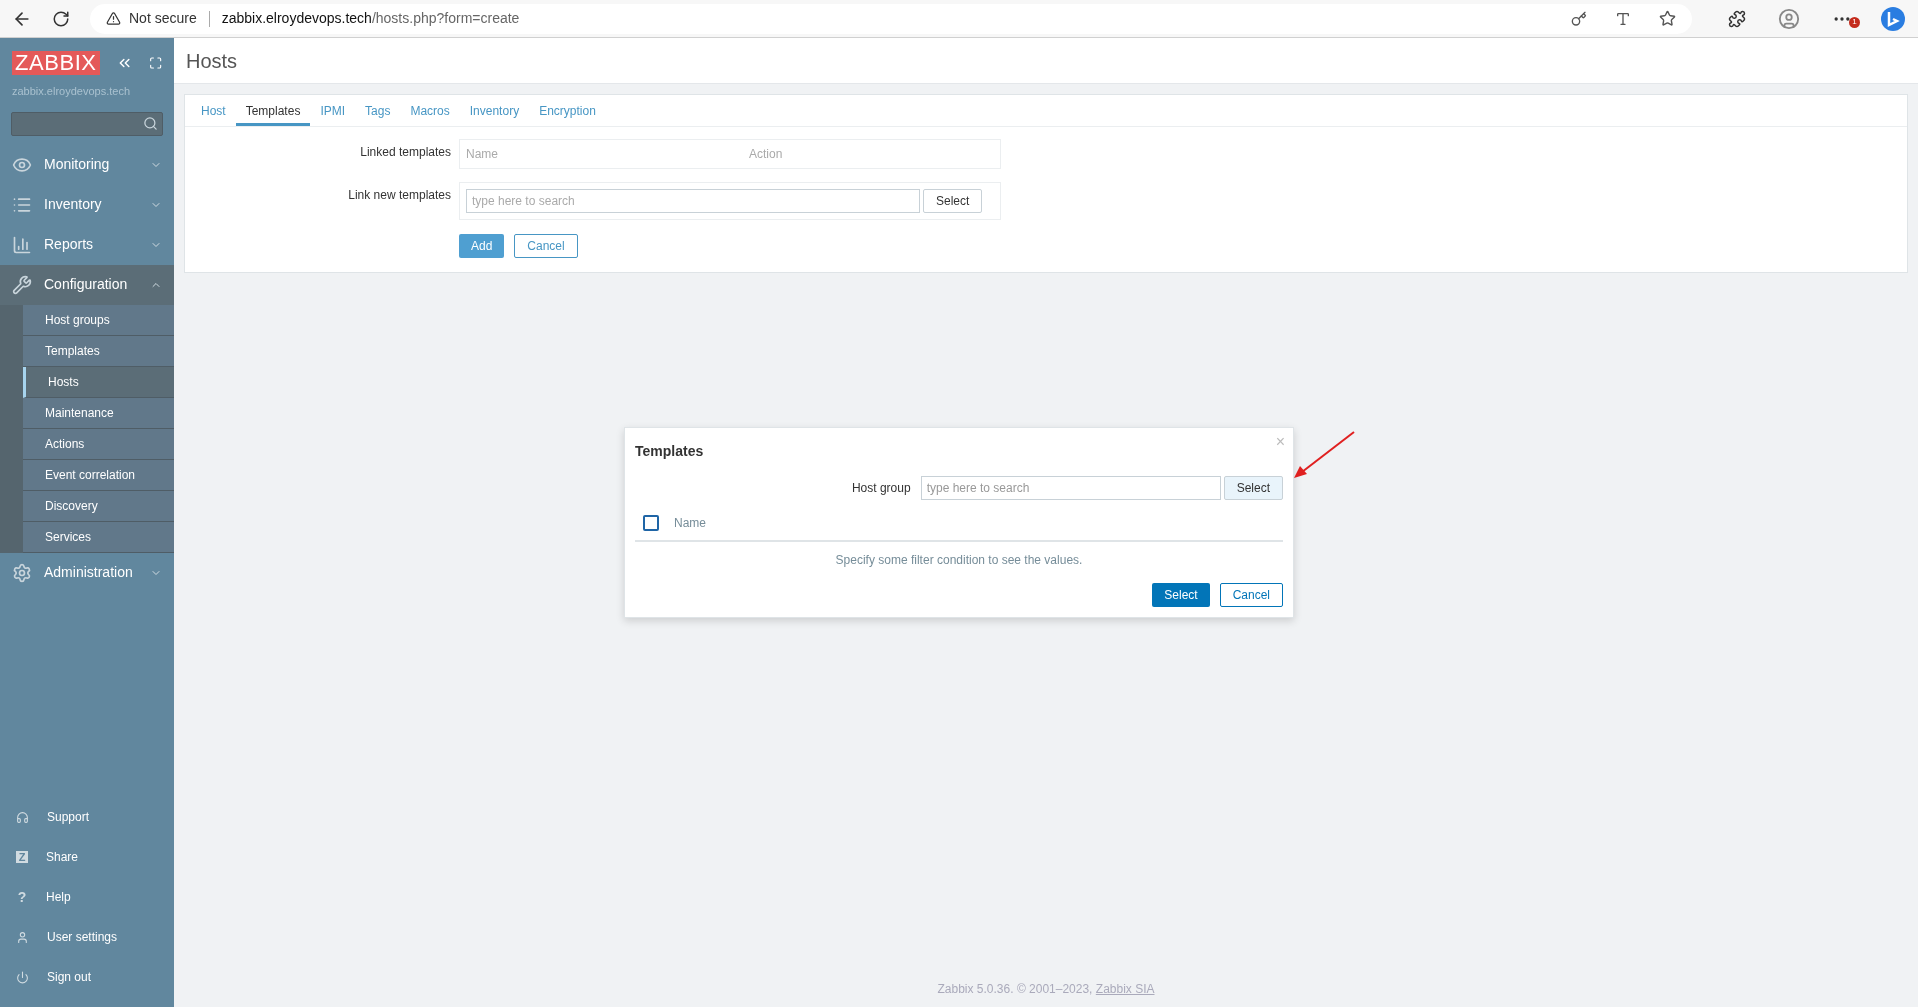  I want to click on select-button: Select, so click(953, 201).